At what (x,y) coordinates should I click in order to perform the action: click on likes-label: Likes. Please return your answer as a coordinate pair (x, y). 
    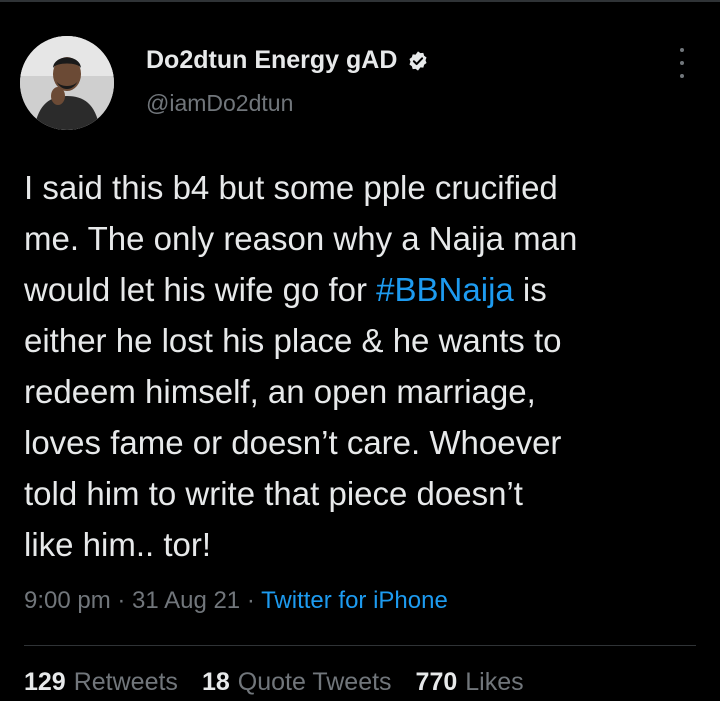
    Looking at the image, I should click on (494, 682).